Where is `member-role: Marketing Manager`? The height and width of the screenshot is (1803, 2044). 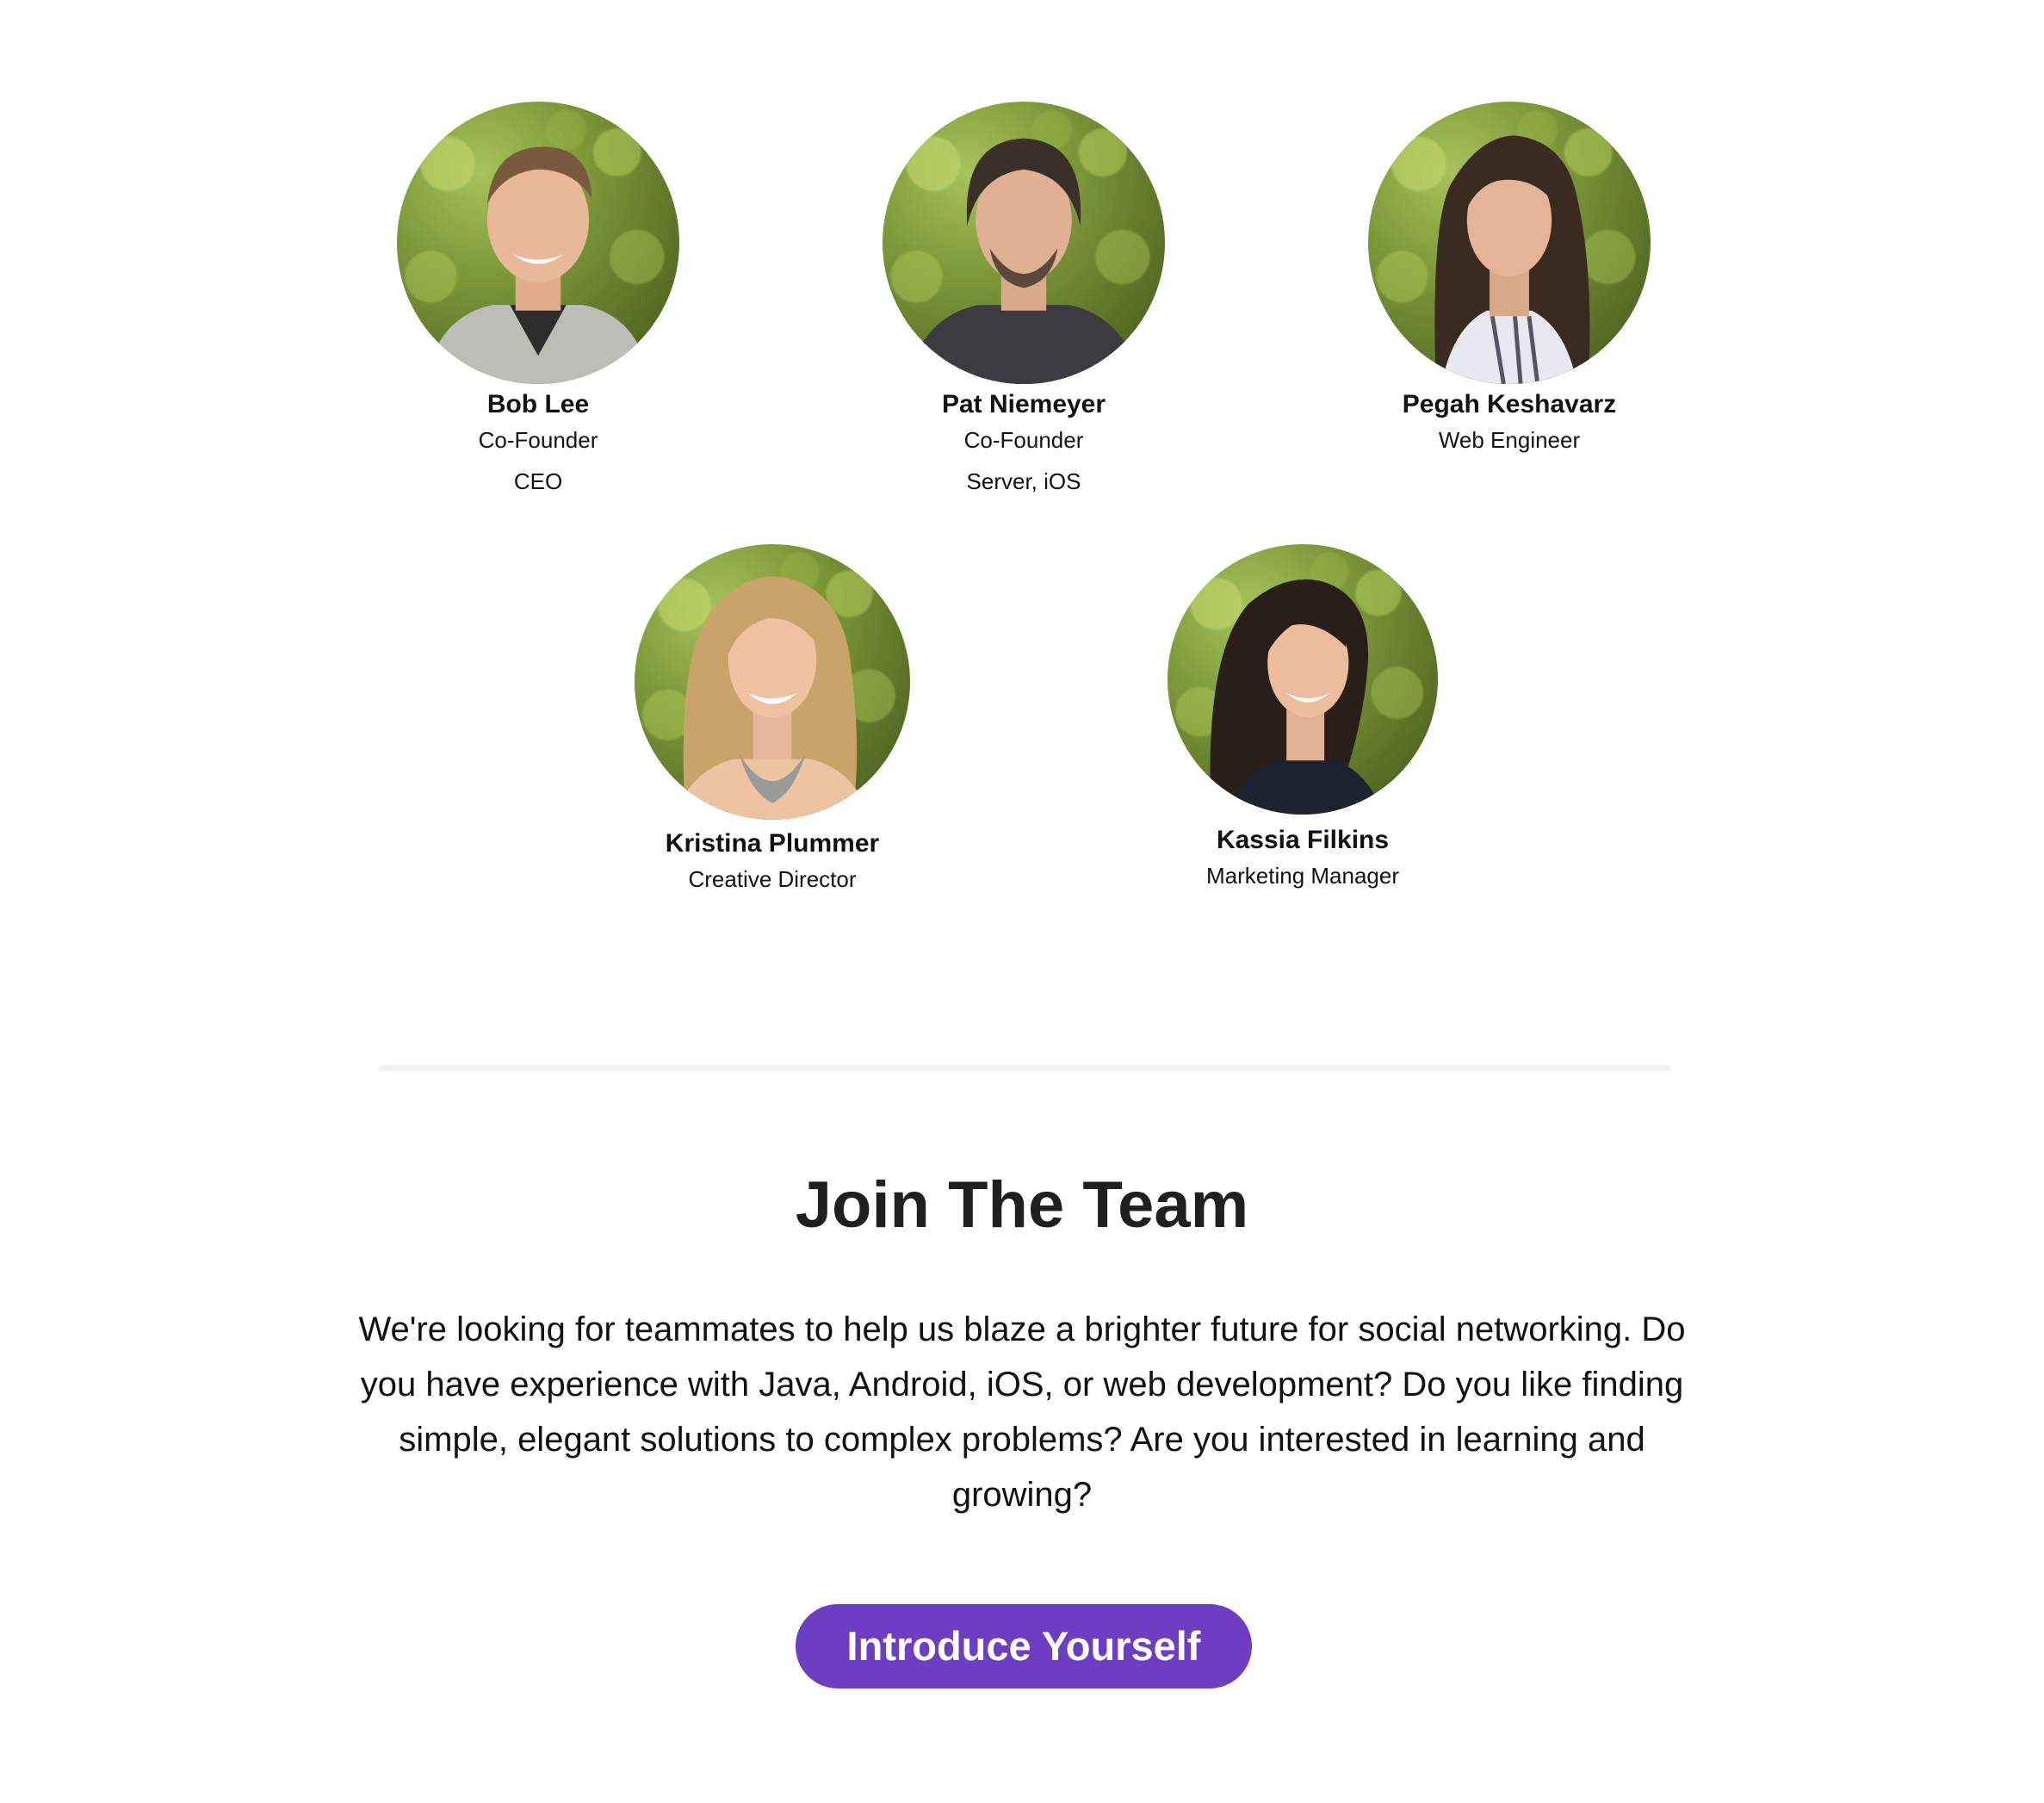
member-role: Marketing Manager is located at coordinates (1302, 876).